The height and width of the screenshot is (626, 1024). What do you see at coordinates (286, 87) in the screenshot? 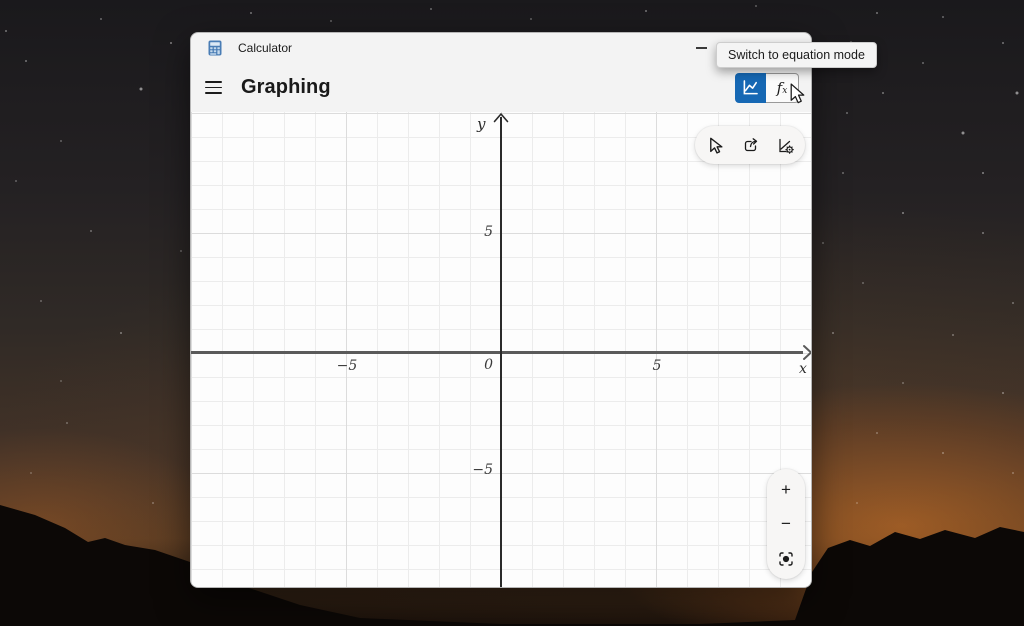
I see `page-title: Graphing` at bounding box center [286, 87].